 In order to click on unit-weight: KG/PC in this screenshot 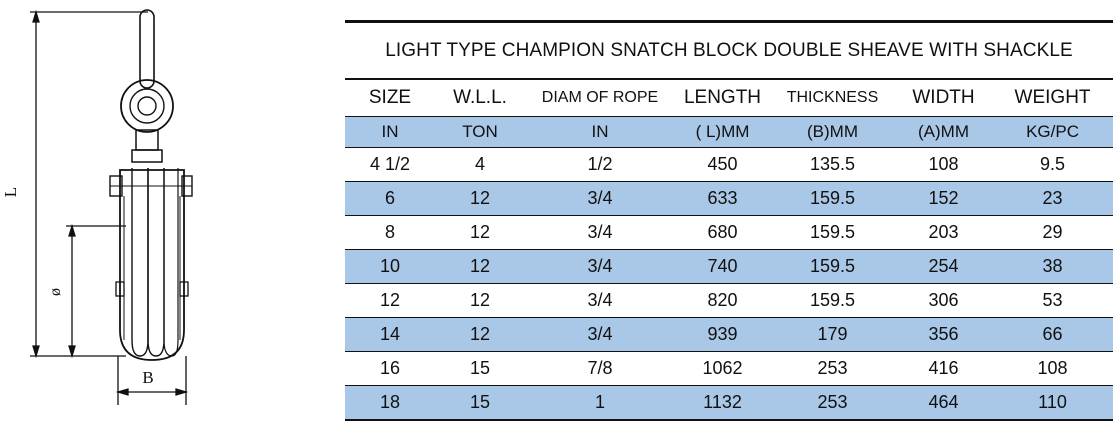, I will do `click(1053, 132)`.